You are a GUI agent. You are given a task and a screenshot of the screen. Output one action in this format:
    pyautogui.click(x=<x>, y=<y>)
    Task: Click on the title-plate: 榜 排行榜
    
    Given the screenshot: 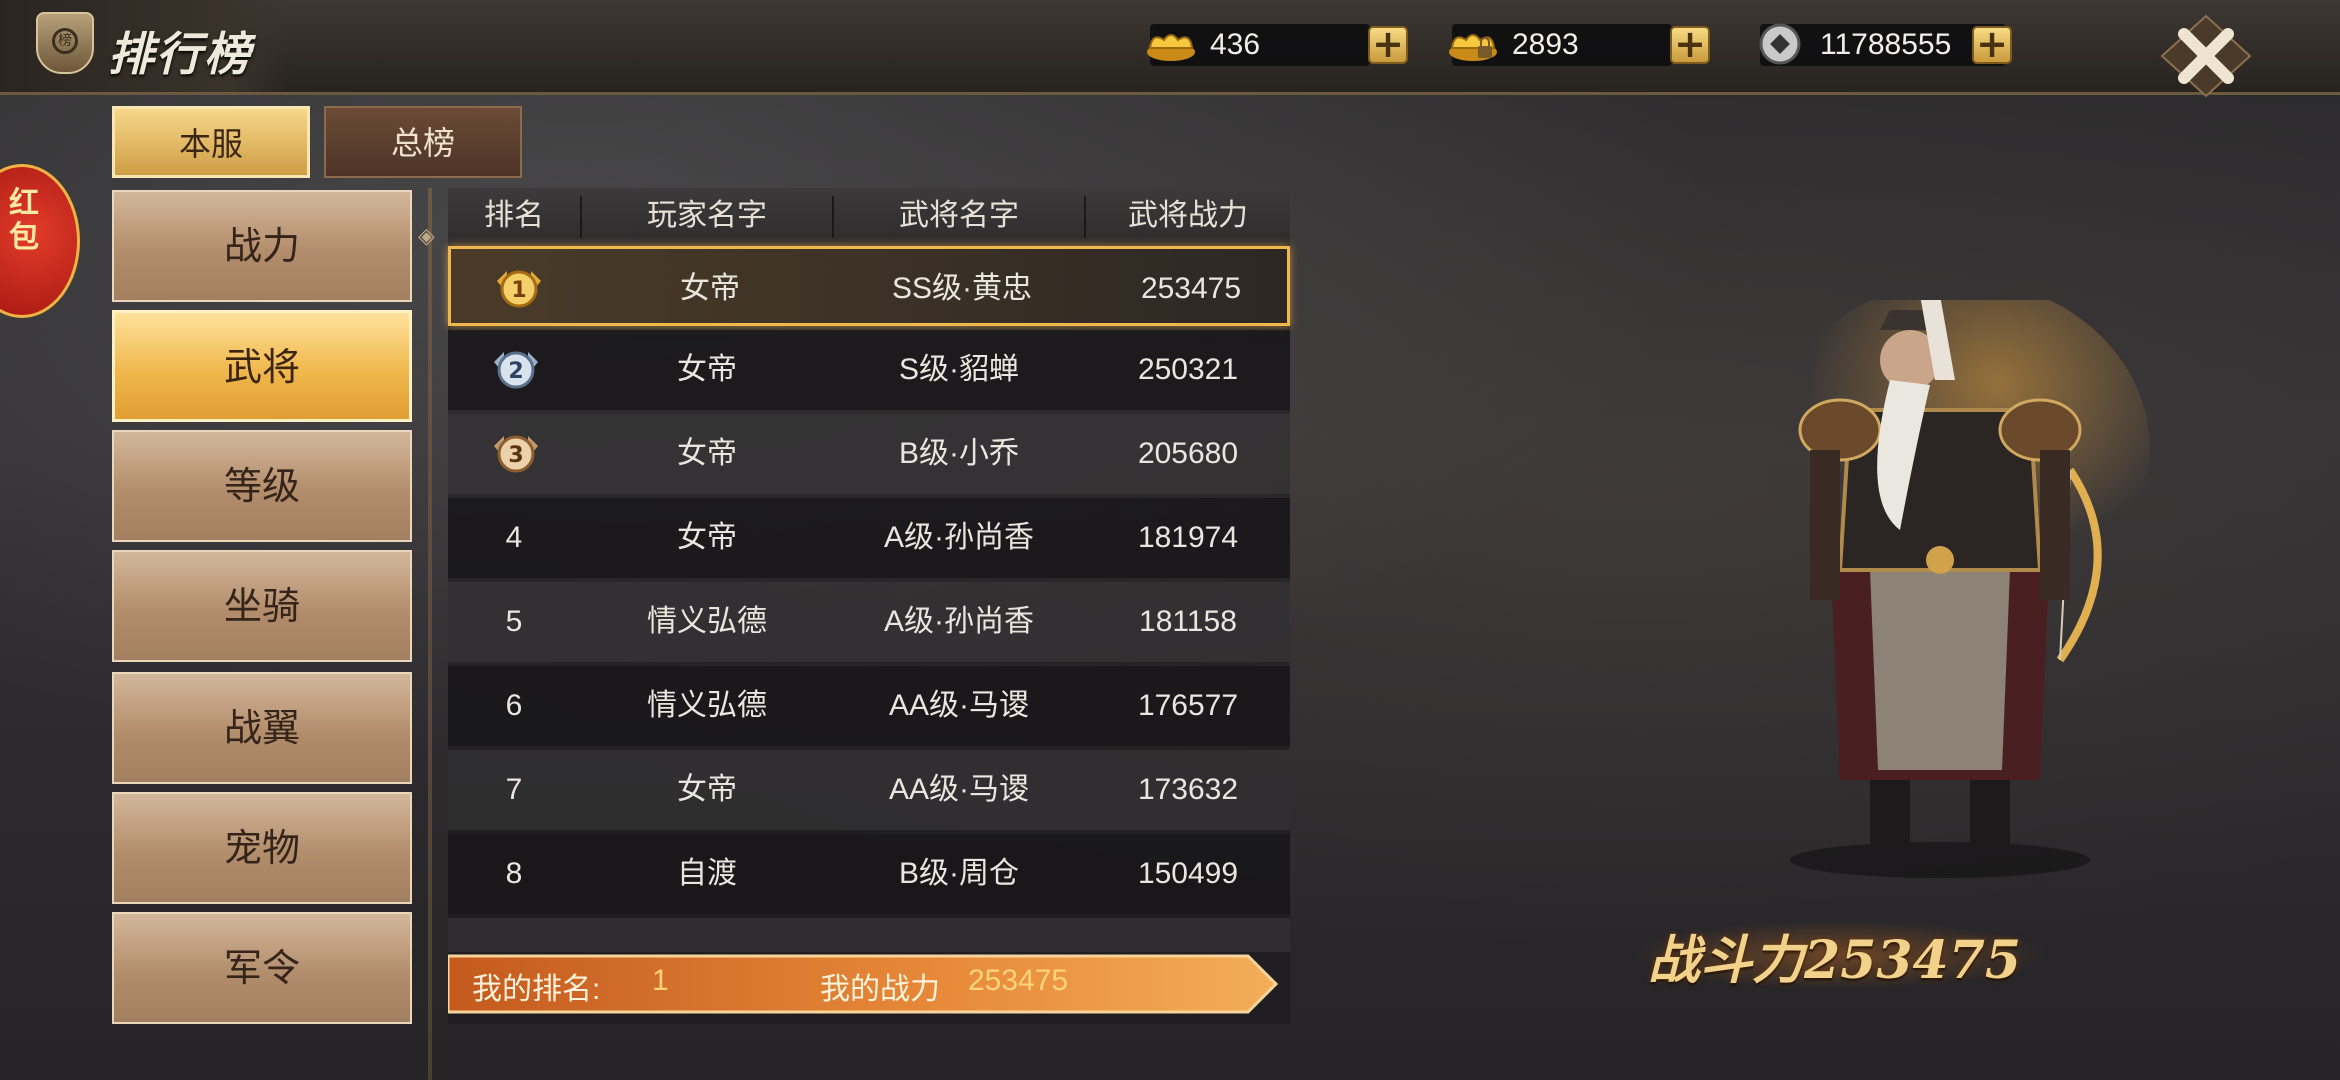 What is the action you would take?
    pyautogui.click(x=145, y=46)
    